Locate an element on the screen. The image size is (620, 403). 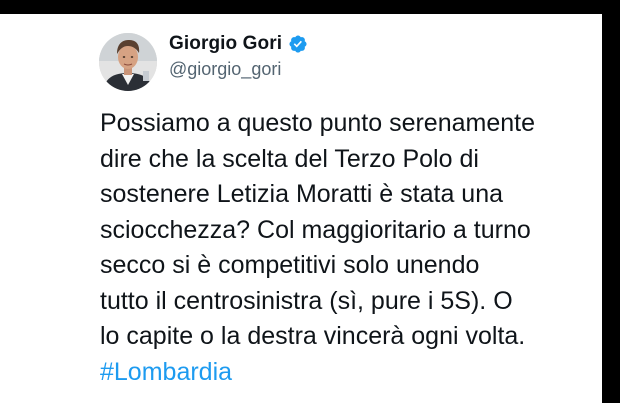
tweet-line: sciocchezza? Col maggioritario a turno is located at coordinates (315, 229).